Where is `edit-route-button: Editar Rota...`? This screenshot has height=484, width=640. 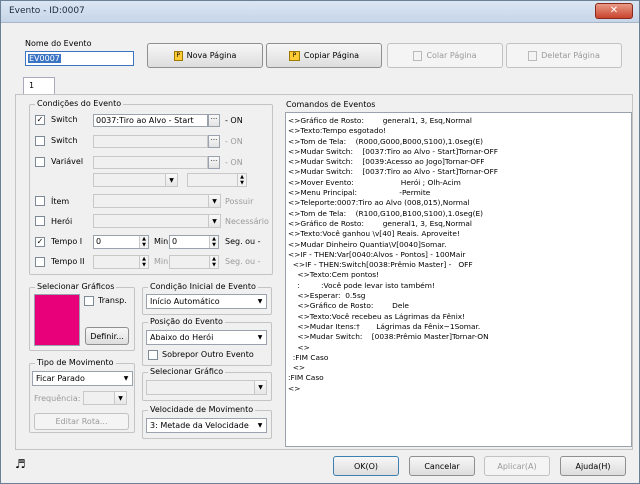 edit-route-button: Editar Rota... is located at coordinates (81, 421).